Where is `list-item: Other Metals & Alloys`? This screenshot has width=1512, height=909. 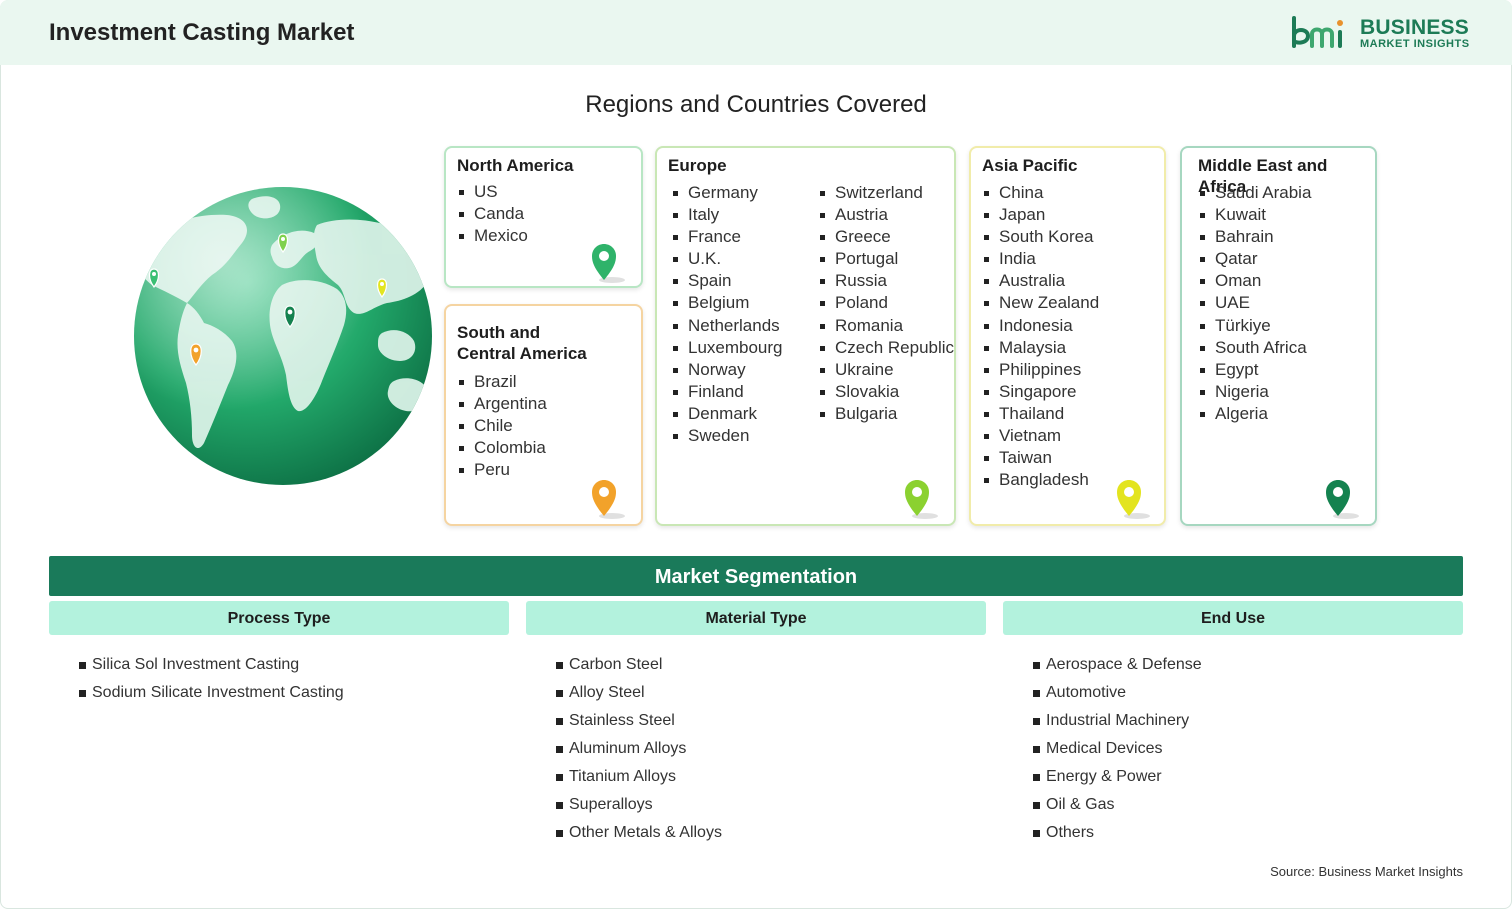 list-item: Other Metals & Alloys is located at coordinates (639, 833).